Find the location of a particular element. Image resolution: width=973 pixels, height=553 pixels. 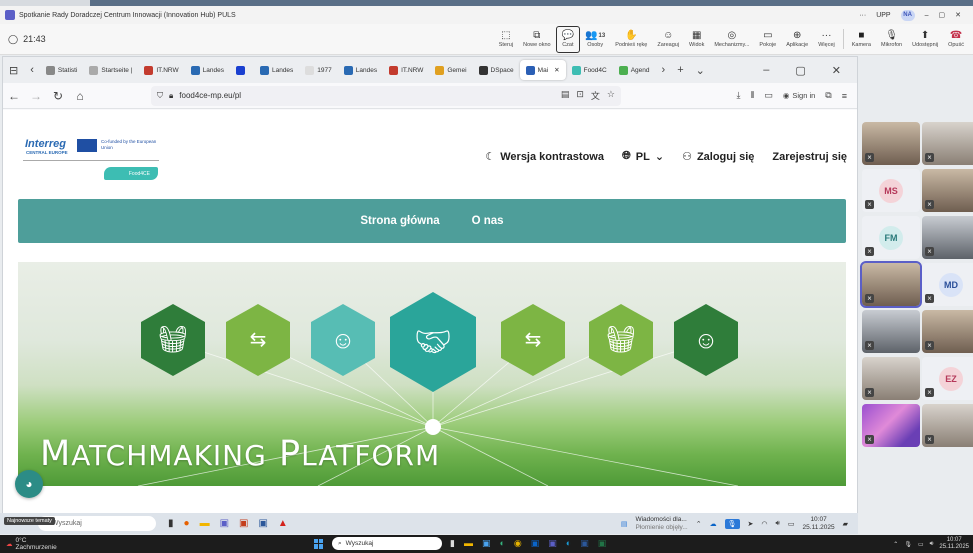

menu-icon: ≡ is located at coordinates (844, 96).